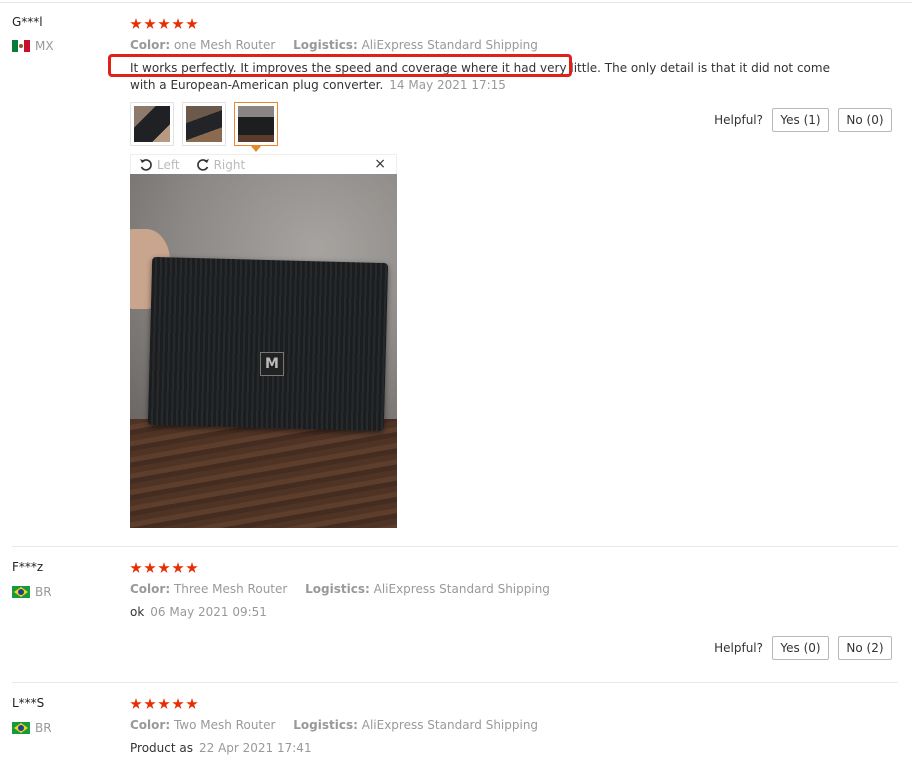 The image size is (912, 772). Describe the element at coordinates (168, 164) in the screenshot. I see `rotate-left-label: Left` at that location.